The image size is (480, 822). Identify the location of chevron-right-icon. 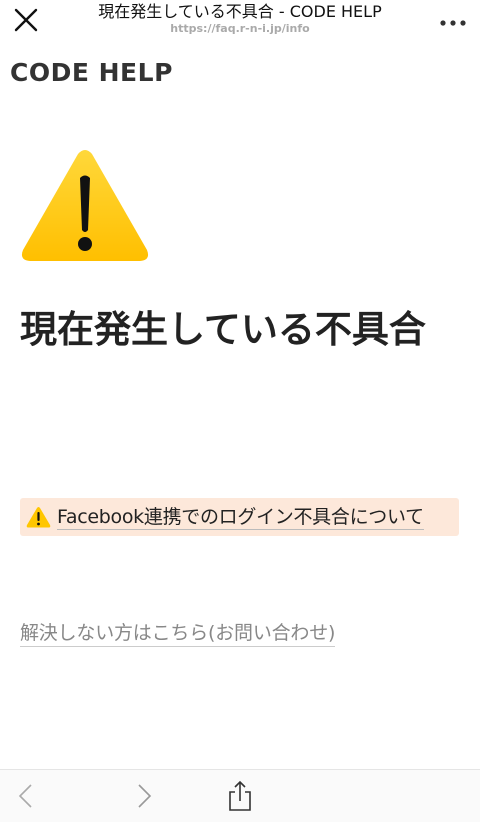
(144, 796).